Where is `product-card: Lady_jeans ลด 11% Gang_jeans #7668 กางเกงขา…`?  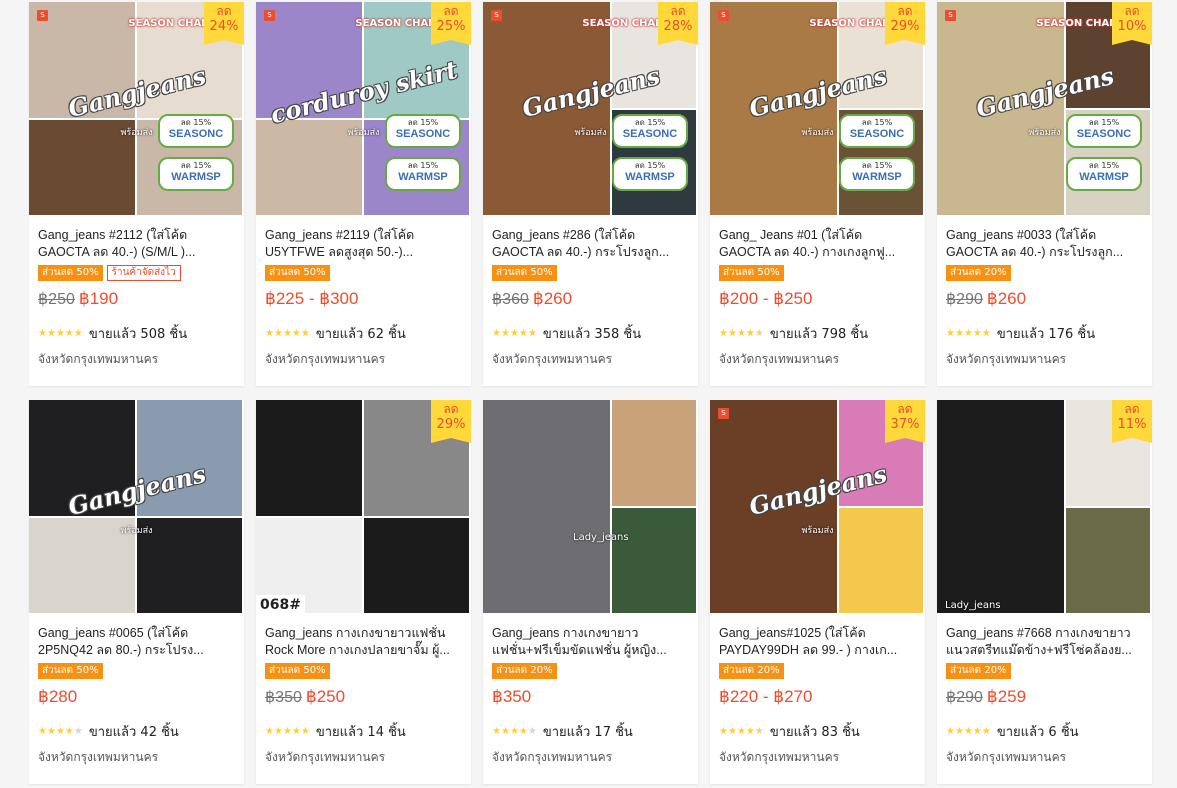
product-card: Lady_jeans ลด 11% Gang_jeans #7668 กางเกงขา… is located at coordinates (1044, 592).